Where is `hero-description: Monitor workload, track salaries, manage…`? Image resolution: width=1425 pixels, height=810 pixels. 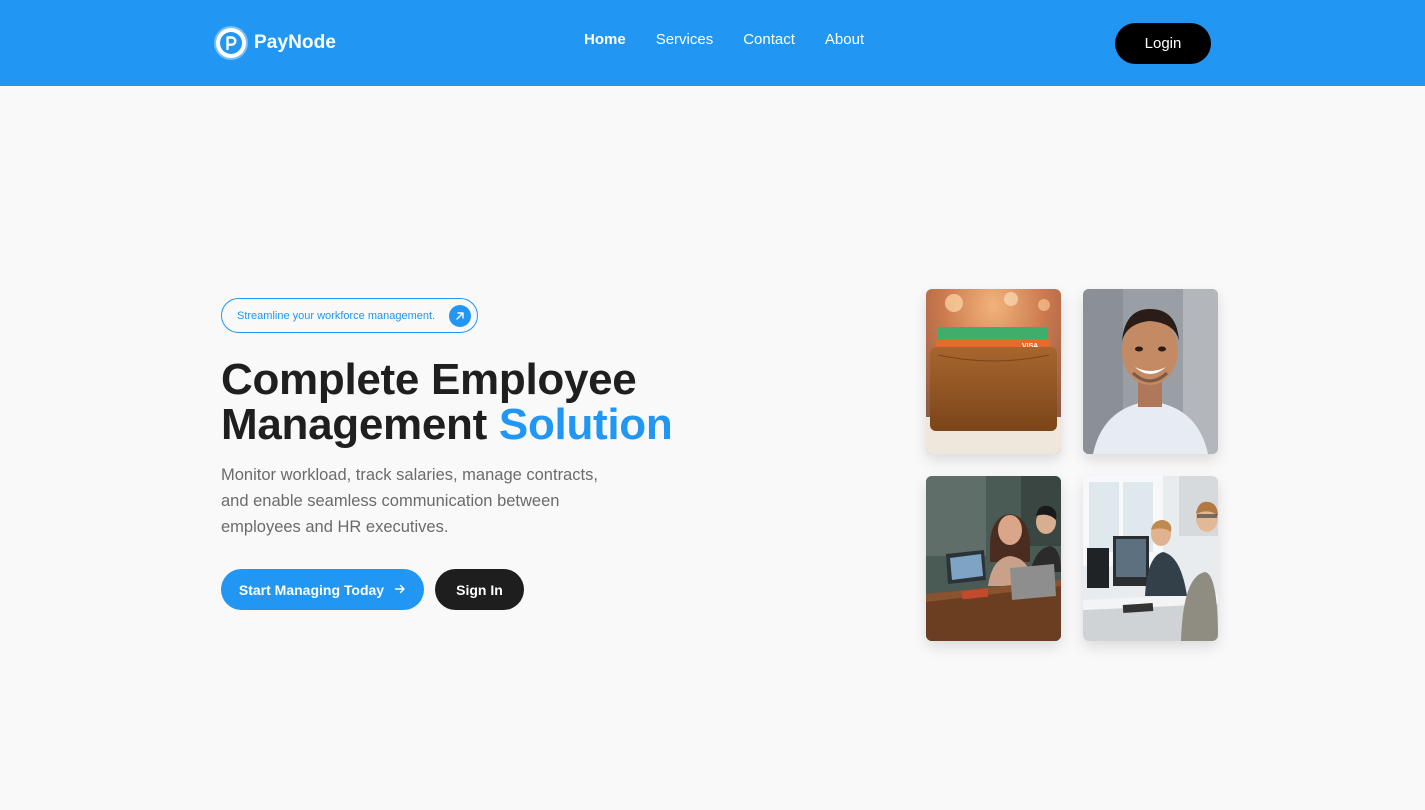 hero-description: Monitor workload, track salaries, manage… is located at coordinates (409, 501).